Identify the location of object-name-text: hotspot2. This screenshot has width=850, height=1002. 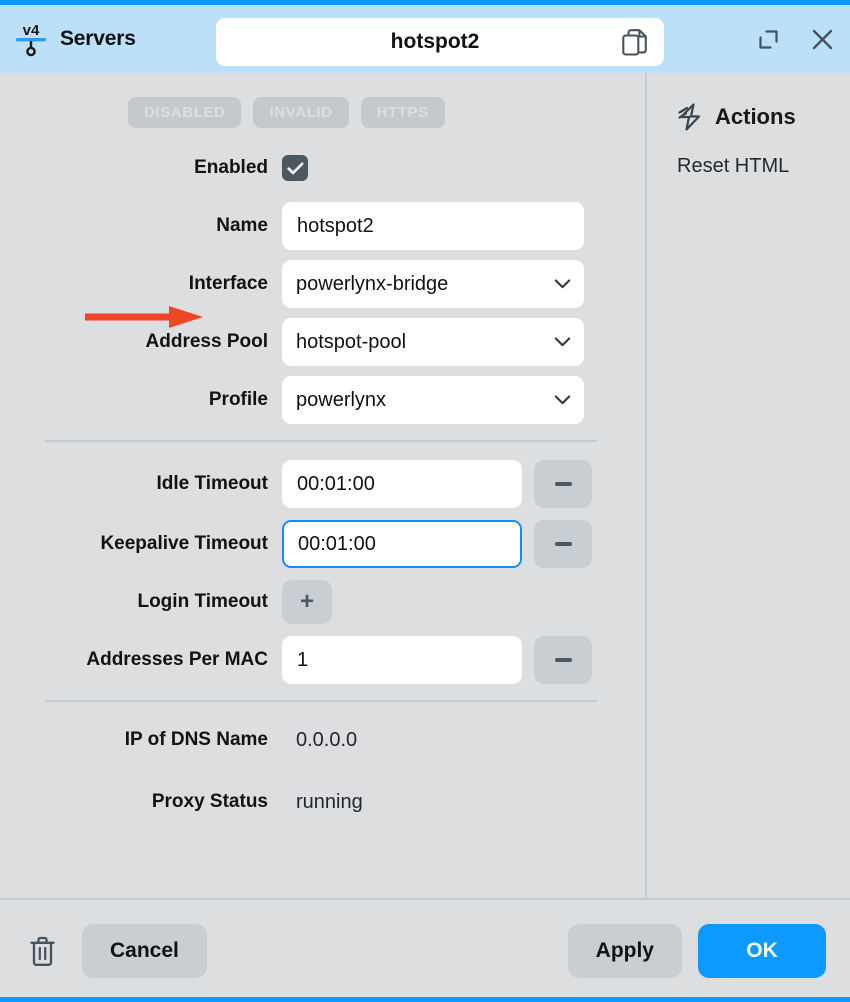
(435, 41).